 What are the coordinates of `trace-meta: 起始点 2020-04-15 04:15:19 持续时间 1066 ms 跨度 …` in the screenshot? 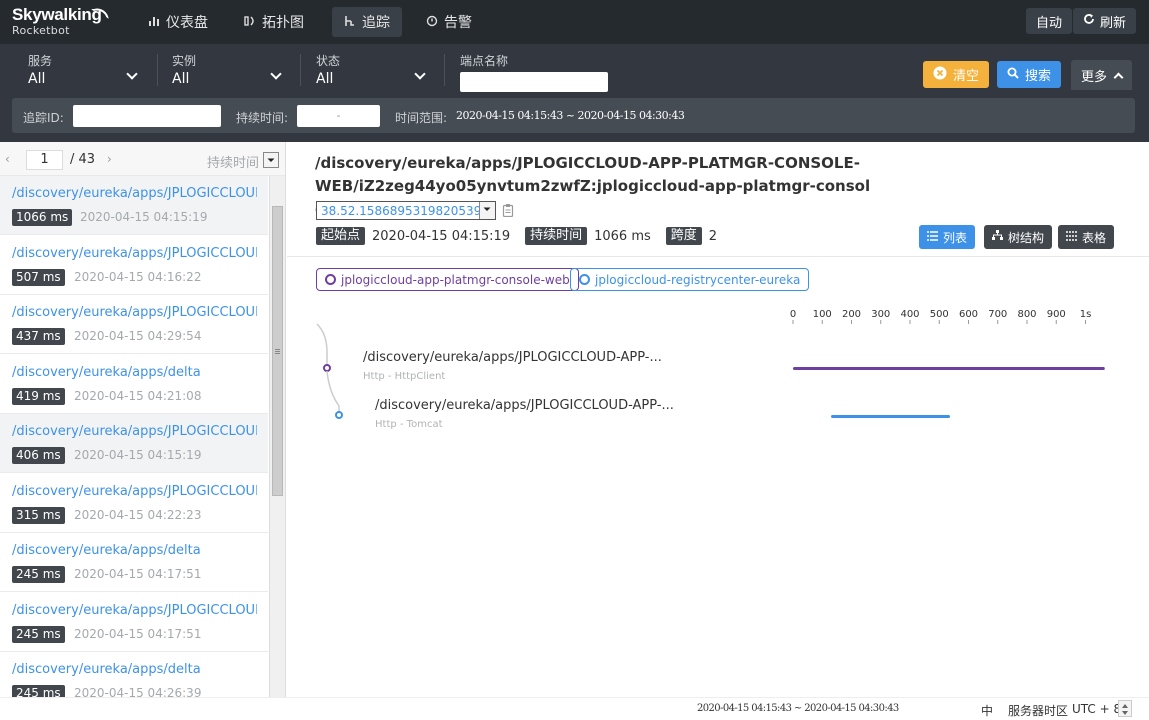 It's located at (516, 236).